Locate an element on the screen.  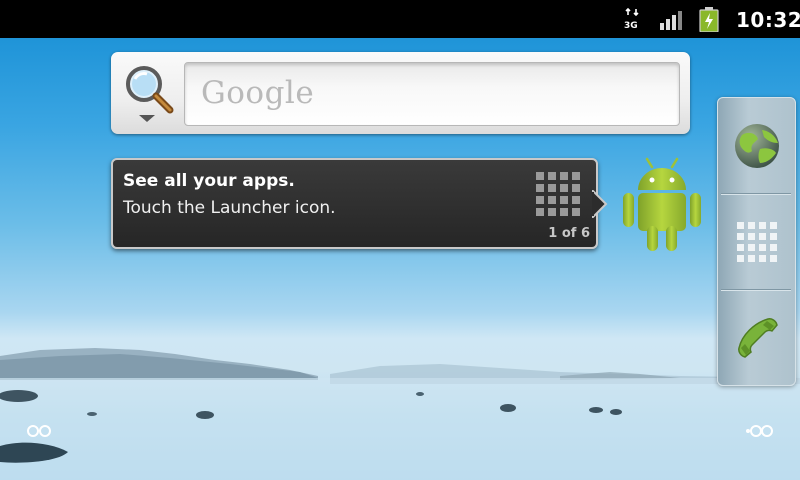
search-placeholder: Google is located at coordinates (258, 93).